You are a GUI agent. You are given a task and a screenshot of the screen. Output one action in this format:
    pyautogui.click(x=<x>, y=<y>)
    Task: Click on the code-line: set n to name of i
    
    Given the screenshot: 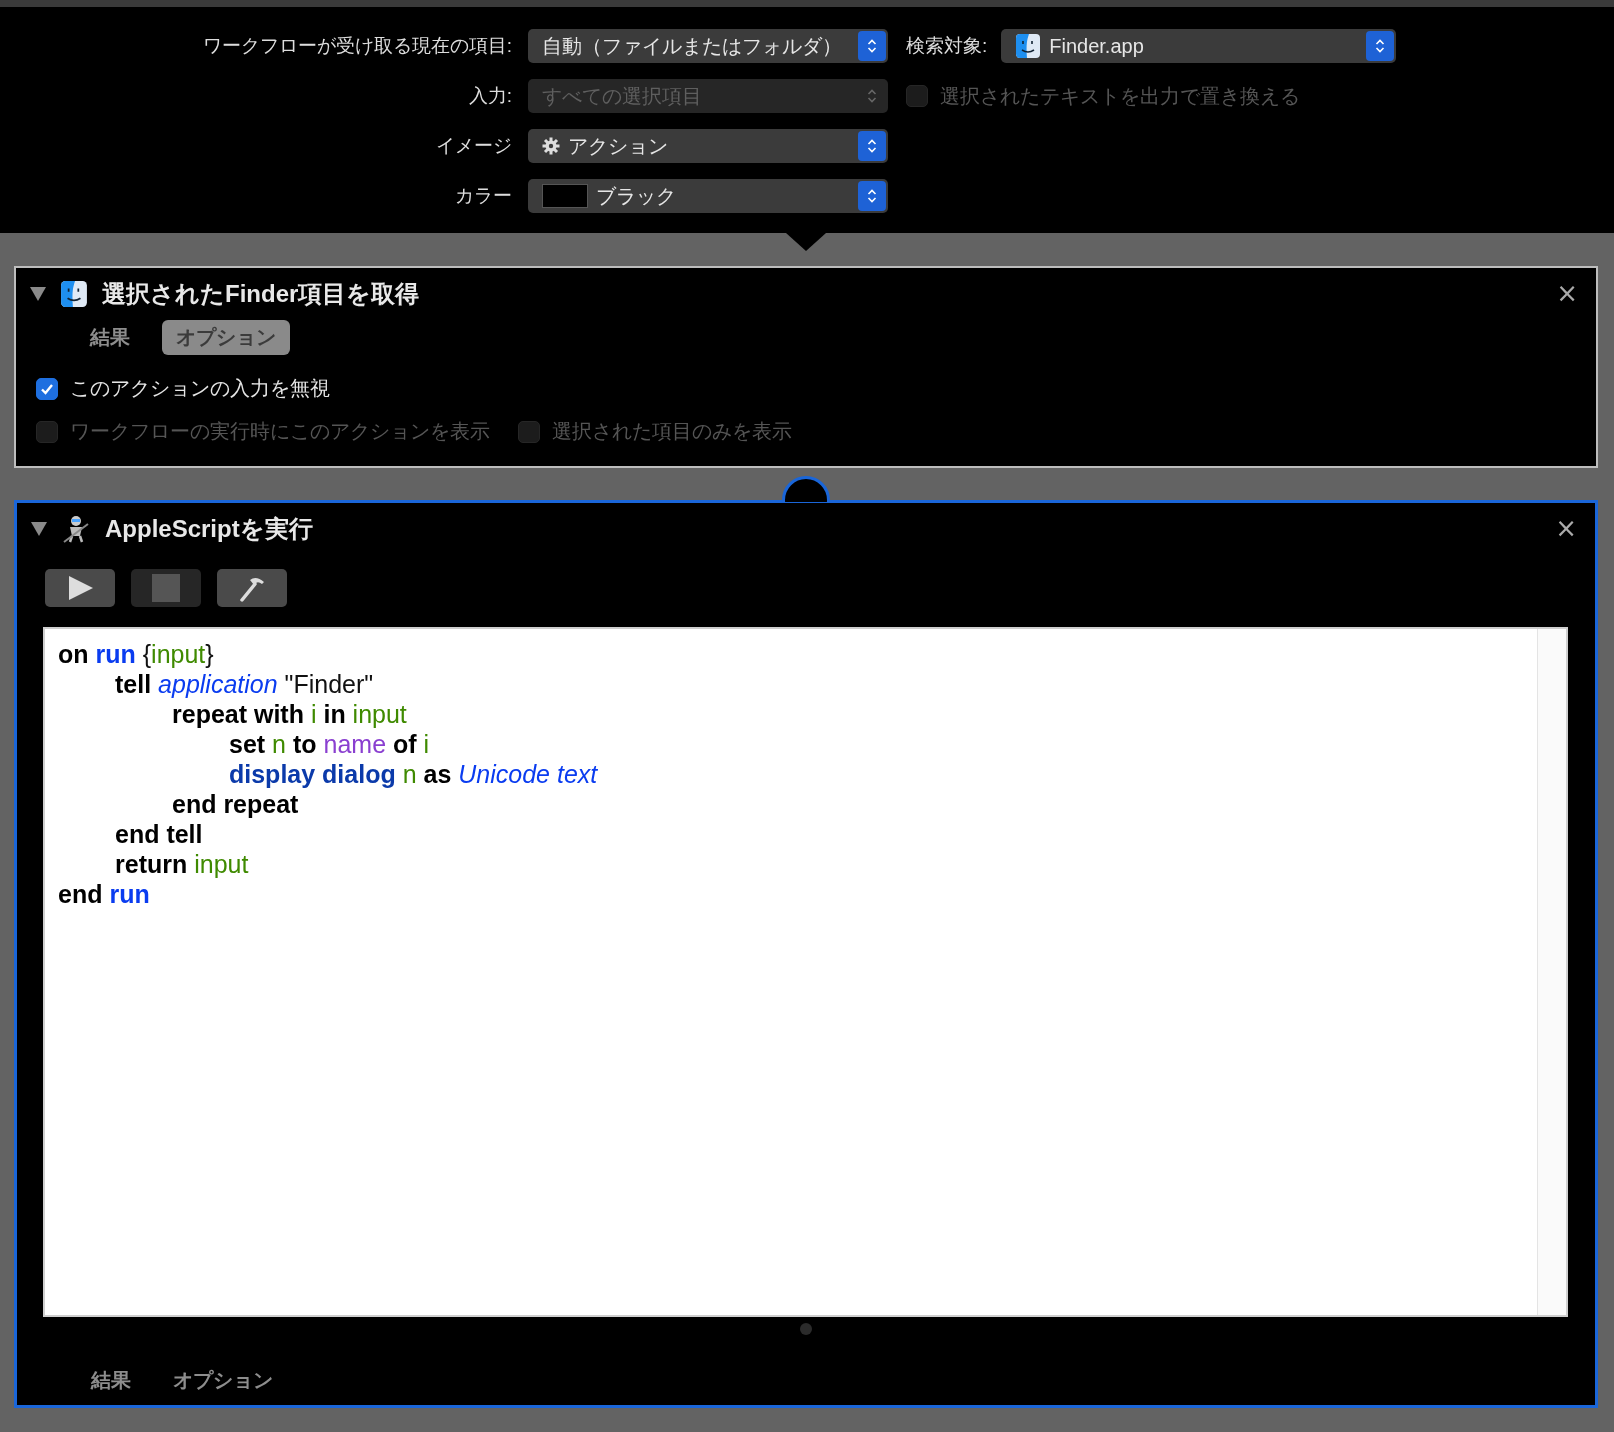 What is the action you would take?
    pyautogui.click(x=329, y=744)
    